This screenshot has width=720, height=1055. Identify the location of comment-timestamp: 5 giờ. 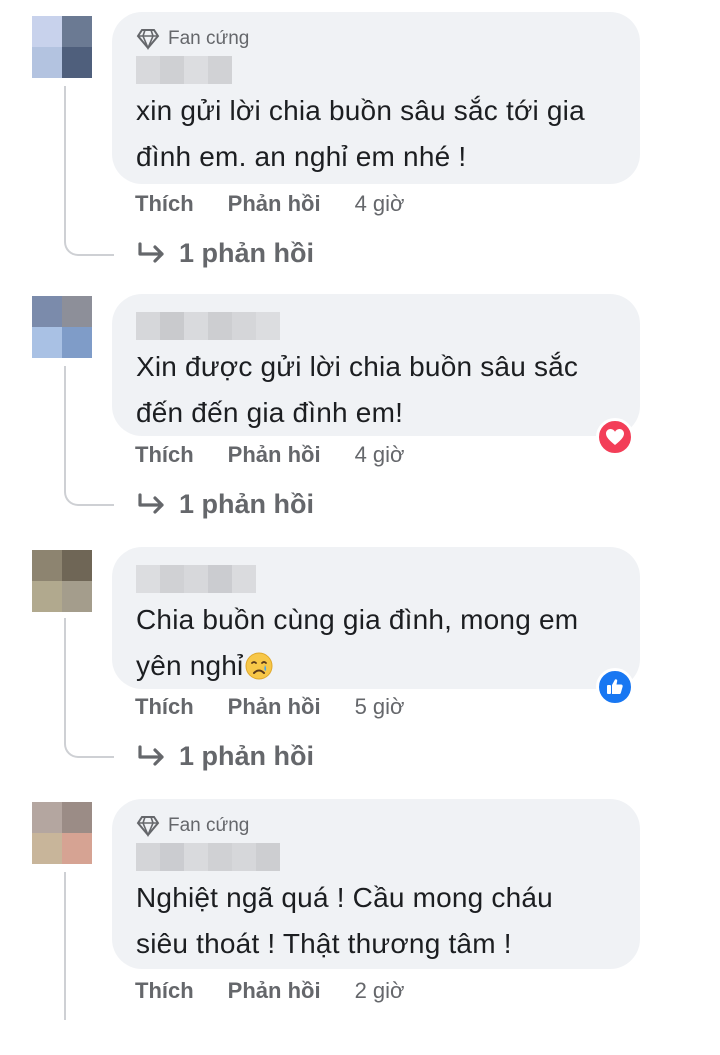
(380, 707).